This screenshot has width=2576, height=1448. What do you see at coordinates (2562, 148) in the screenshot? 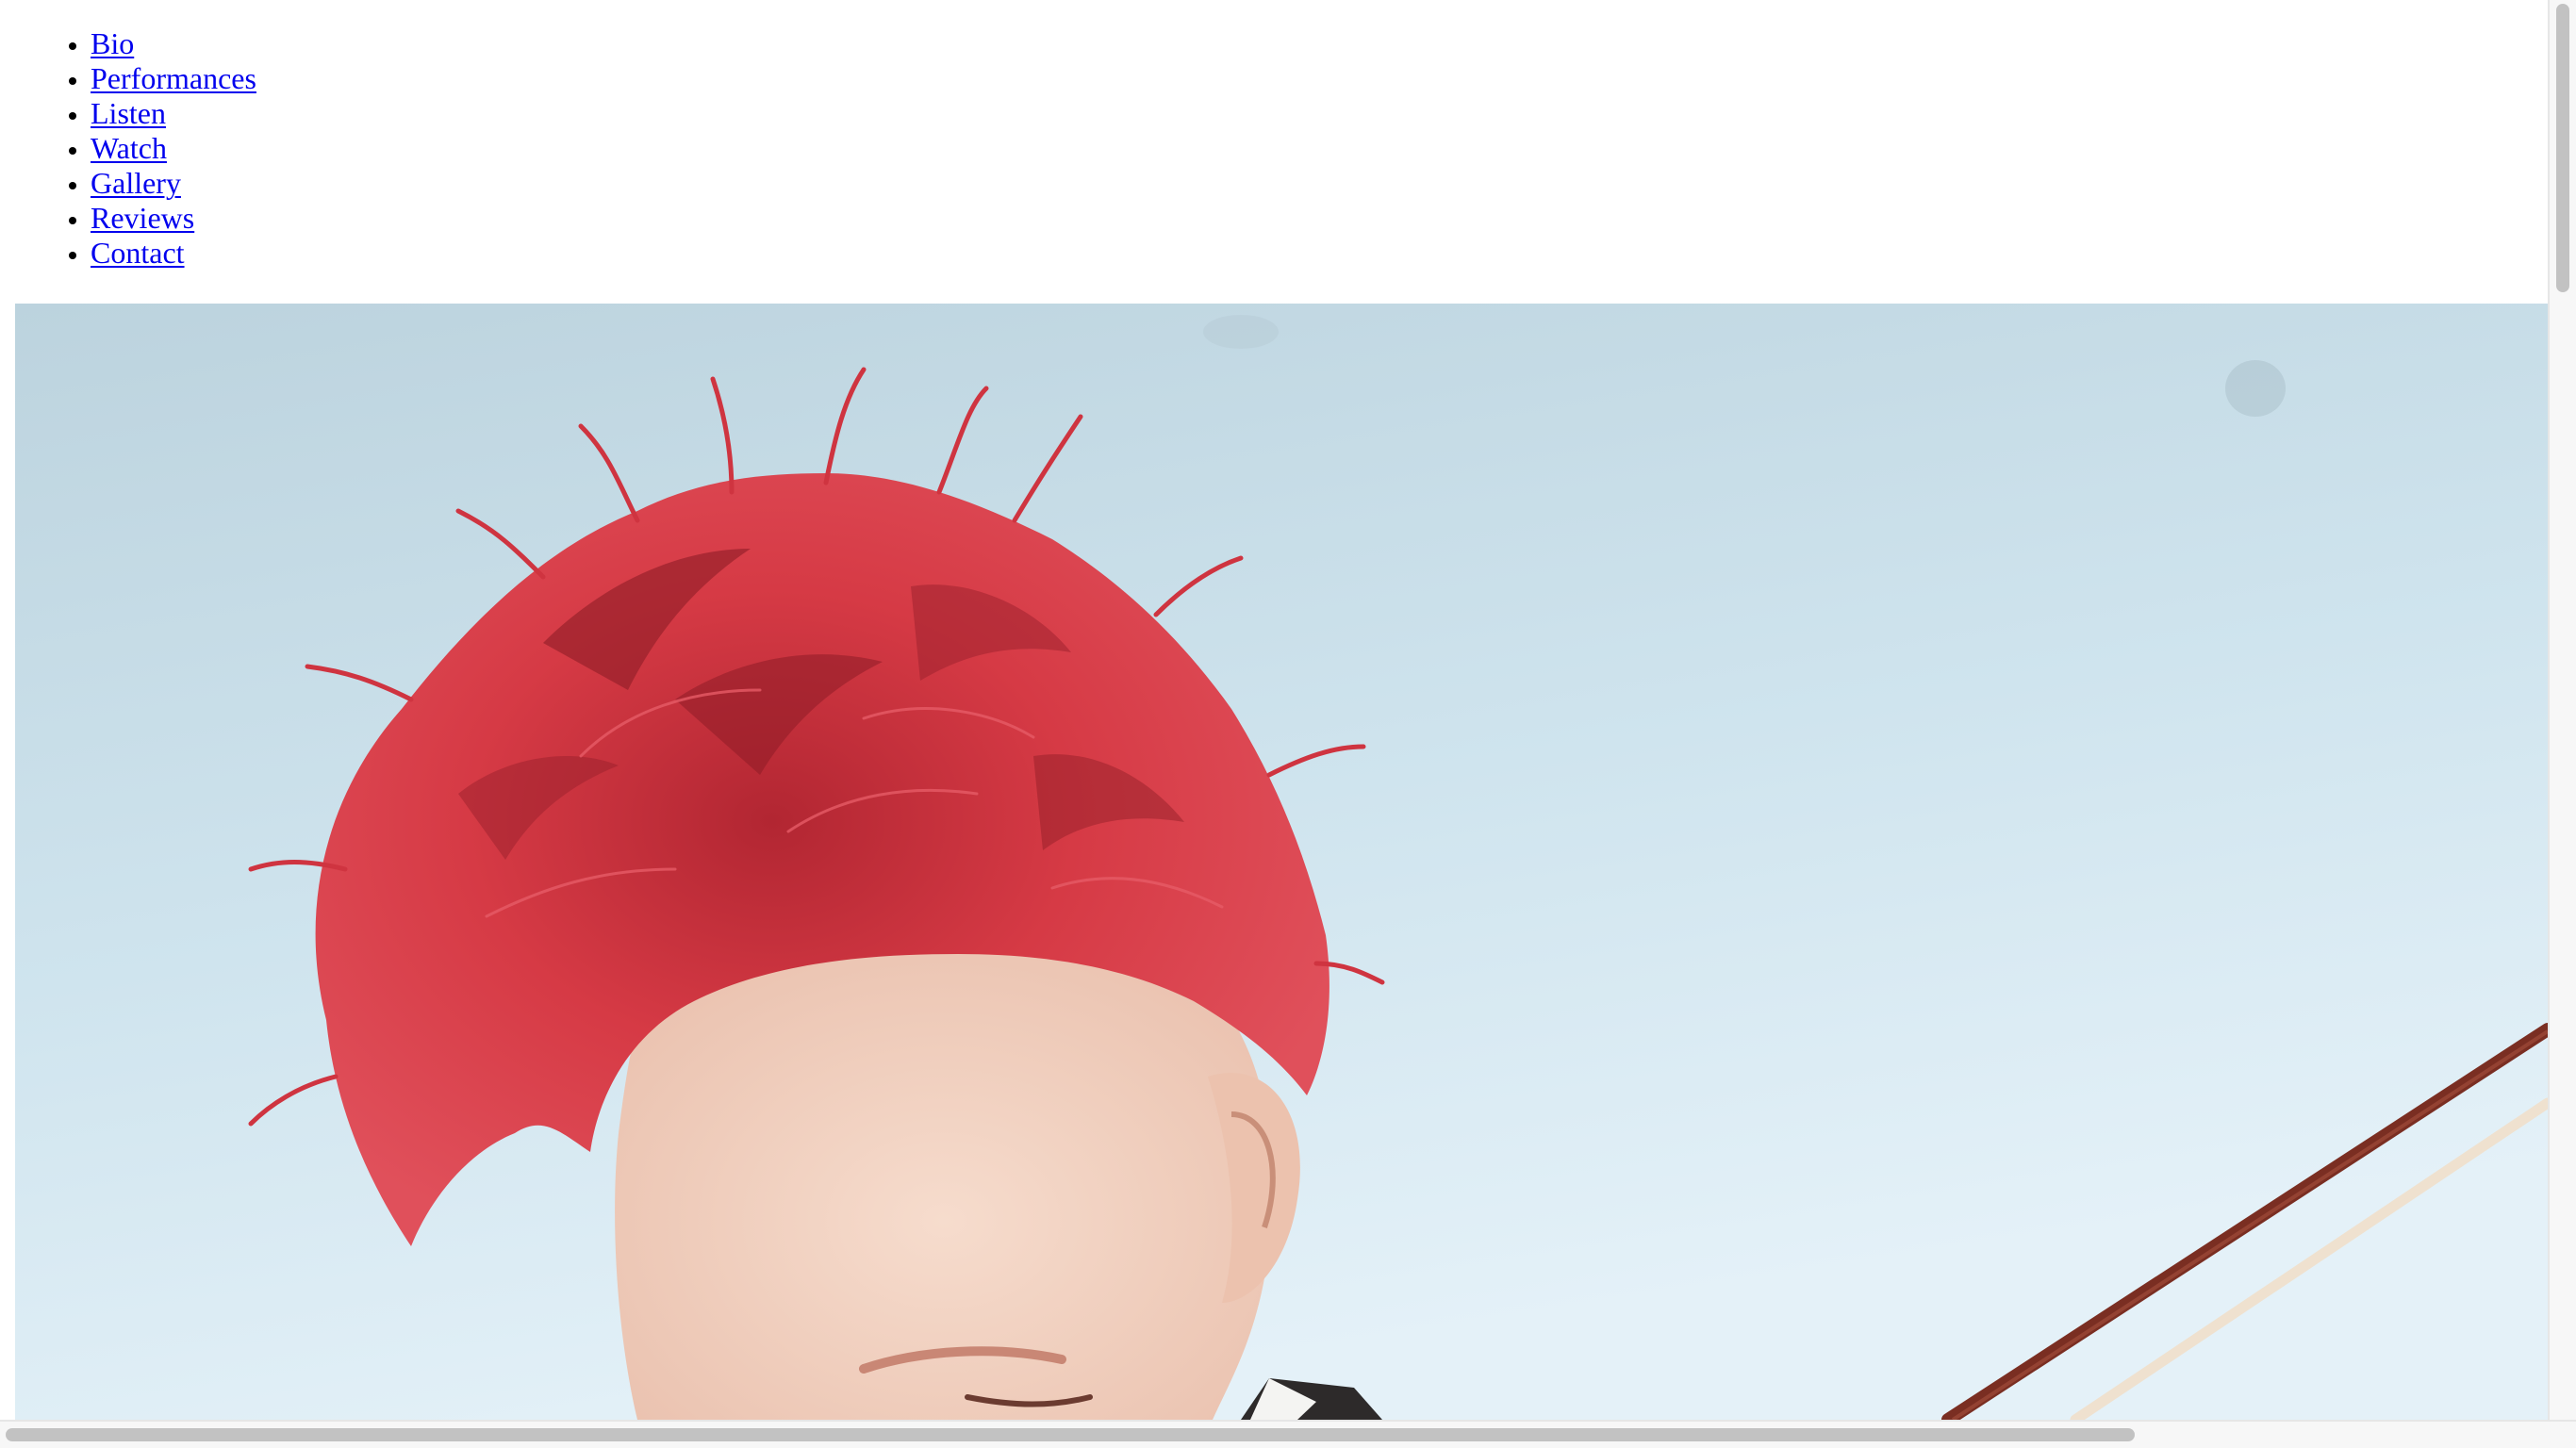
I see `vertical-scrollbar-thumb` at bounding box center [2562, 148].